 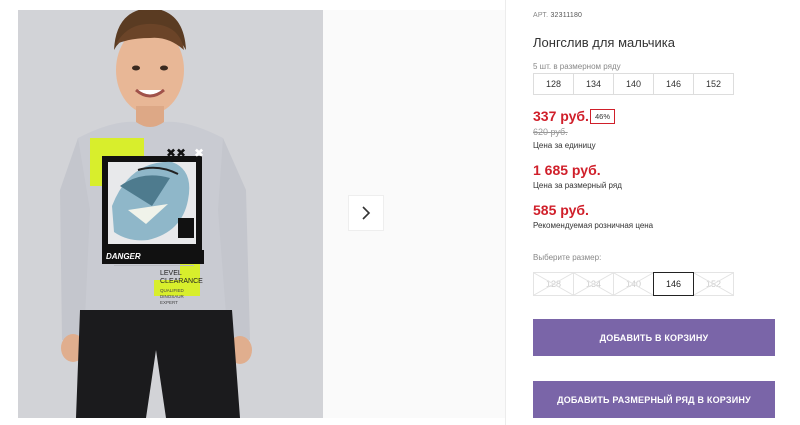 What do you see at coordinates (123, 256) in the screenshot?
I see `print-danger-text: DANGER` at bounding box center [123, 256].